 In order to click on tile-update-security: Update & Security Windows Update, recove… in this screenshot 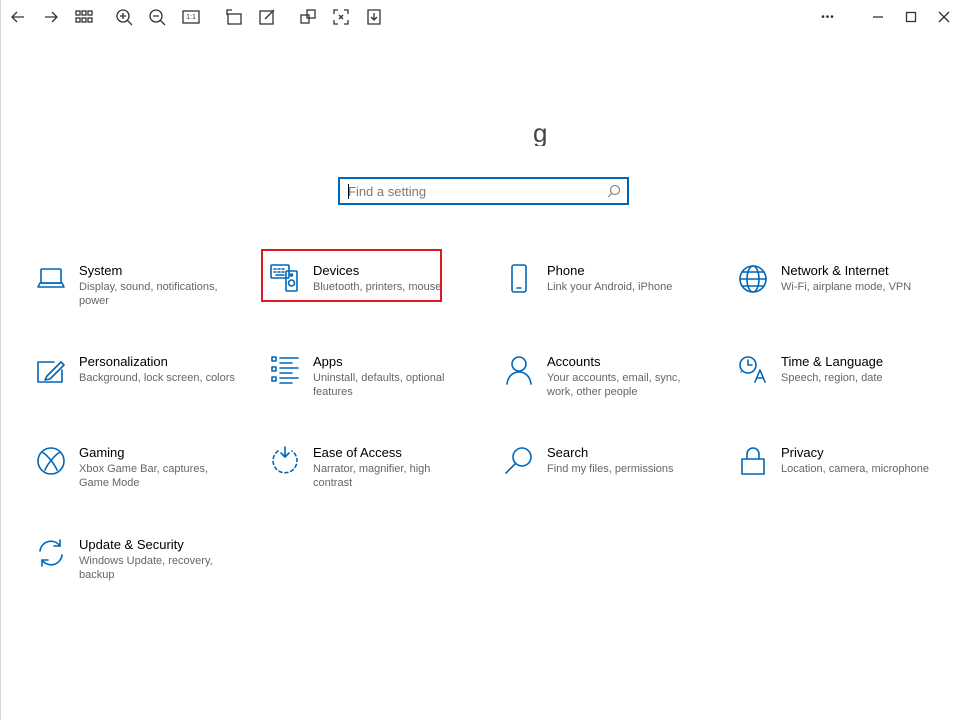, I will do `click(135, 567)`.